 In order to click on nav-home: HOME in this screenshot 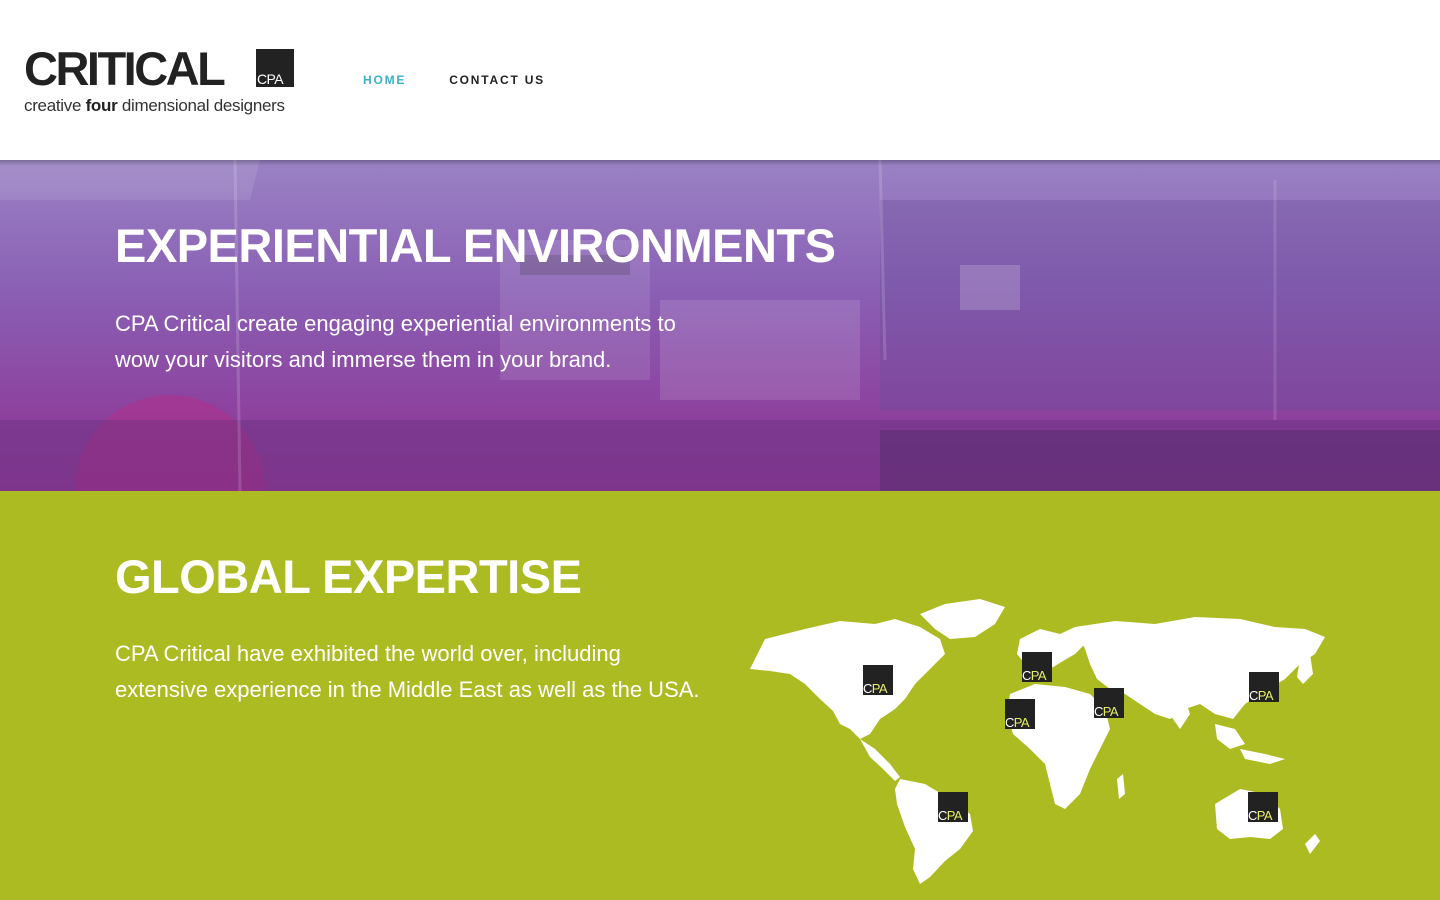, I will do `click(384, 80)`.